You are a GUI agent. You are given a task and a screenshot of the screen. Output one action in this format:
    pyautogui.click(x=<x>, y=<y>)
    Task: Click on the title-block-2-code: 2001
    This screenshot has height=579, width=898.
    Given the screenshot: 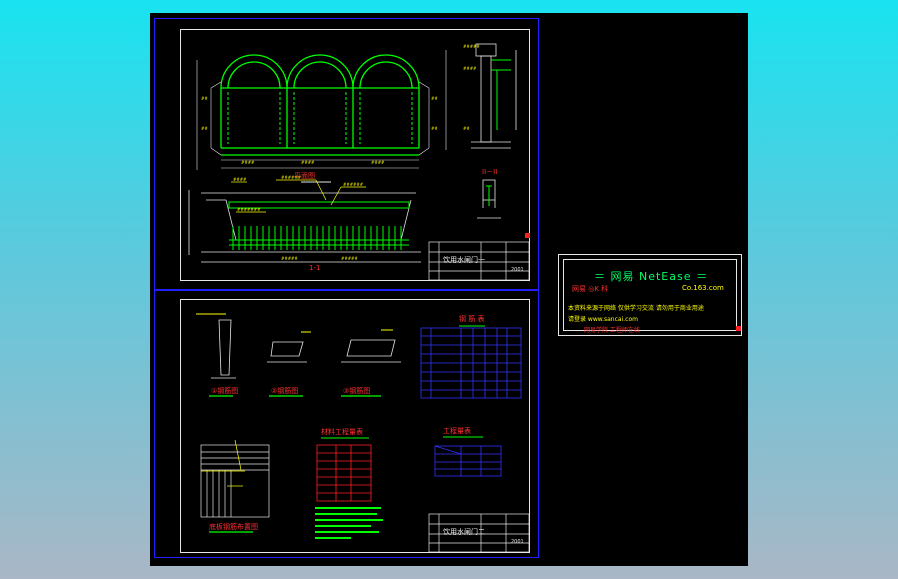 What is the action you would take?
    pyautogui.click(x=517, y=542)
    